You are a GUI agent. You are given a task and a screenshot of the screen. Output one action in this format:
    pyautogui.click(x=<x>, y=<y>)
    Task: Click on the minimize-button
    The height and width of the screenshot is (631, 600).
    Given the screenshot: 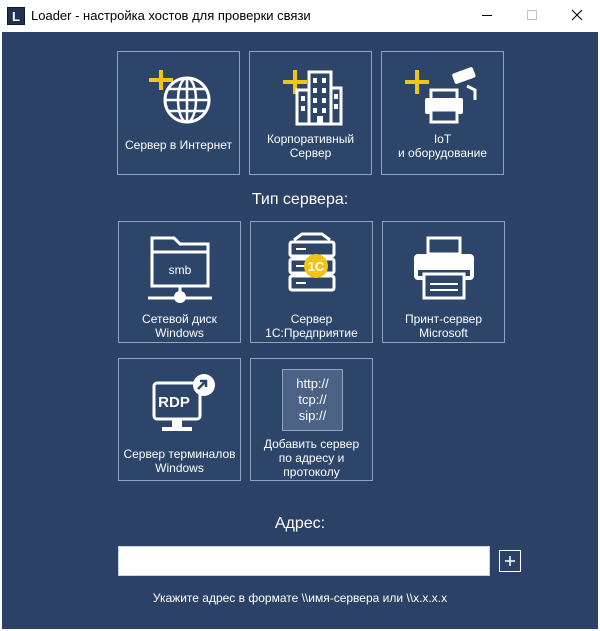 What is the action you would take?
    pyautogui.click(x=487, y=15)
    